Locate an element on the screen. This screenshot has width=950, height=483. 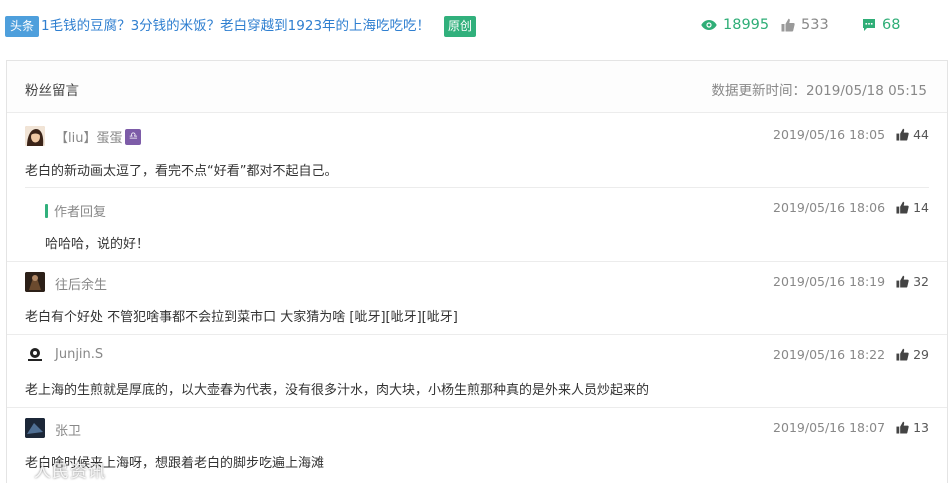
reply-text: 哈哈哈，说的好！ is located at coordinates (97, 244).